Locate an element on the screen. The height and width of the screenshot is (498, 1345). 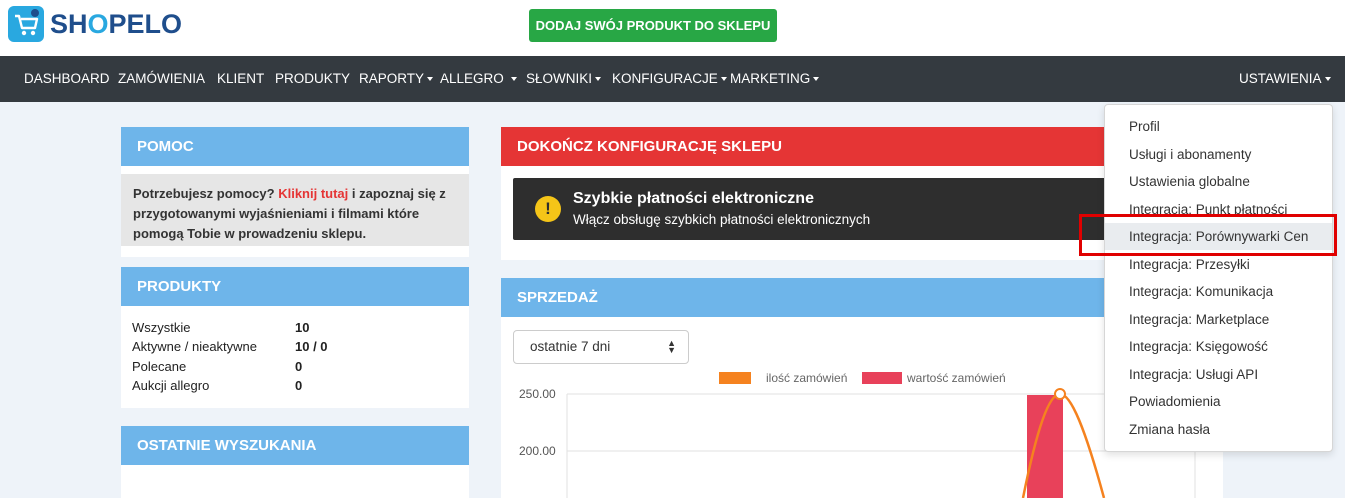
warning-icon: ! is located at coordinates (548, 209).